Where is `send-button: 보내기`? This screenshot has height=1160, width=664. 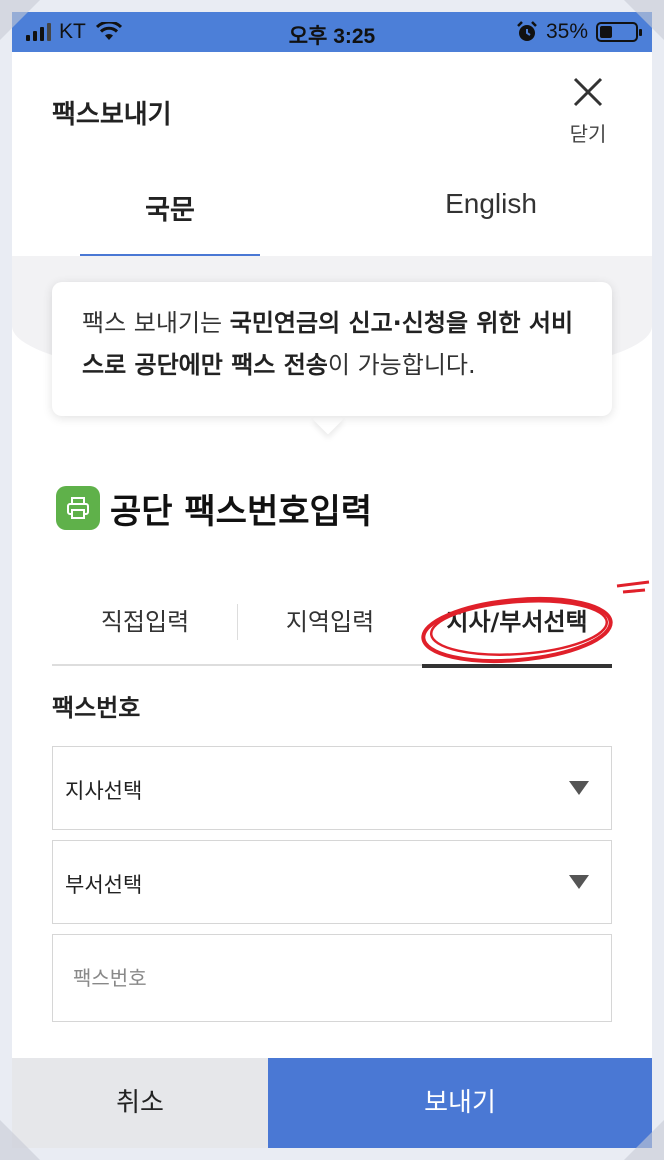 send-button: 보내기 is located at coordinates (460, 1103).